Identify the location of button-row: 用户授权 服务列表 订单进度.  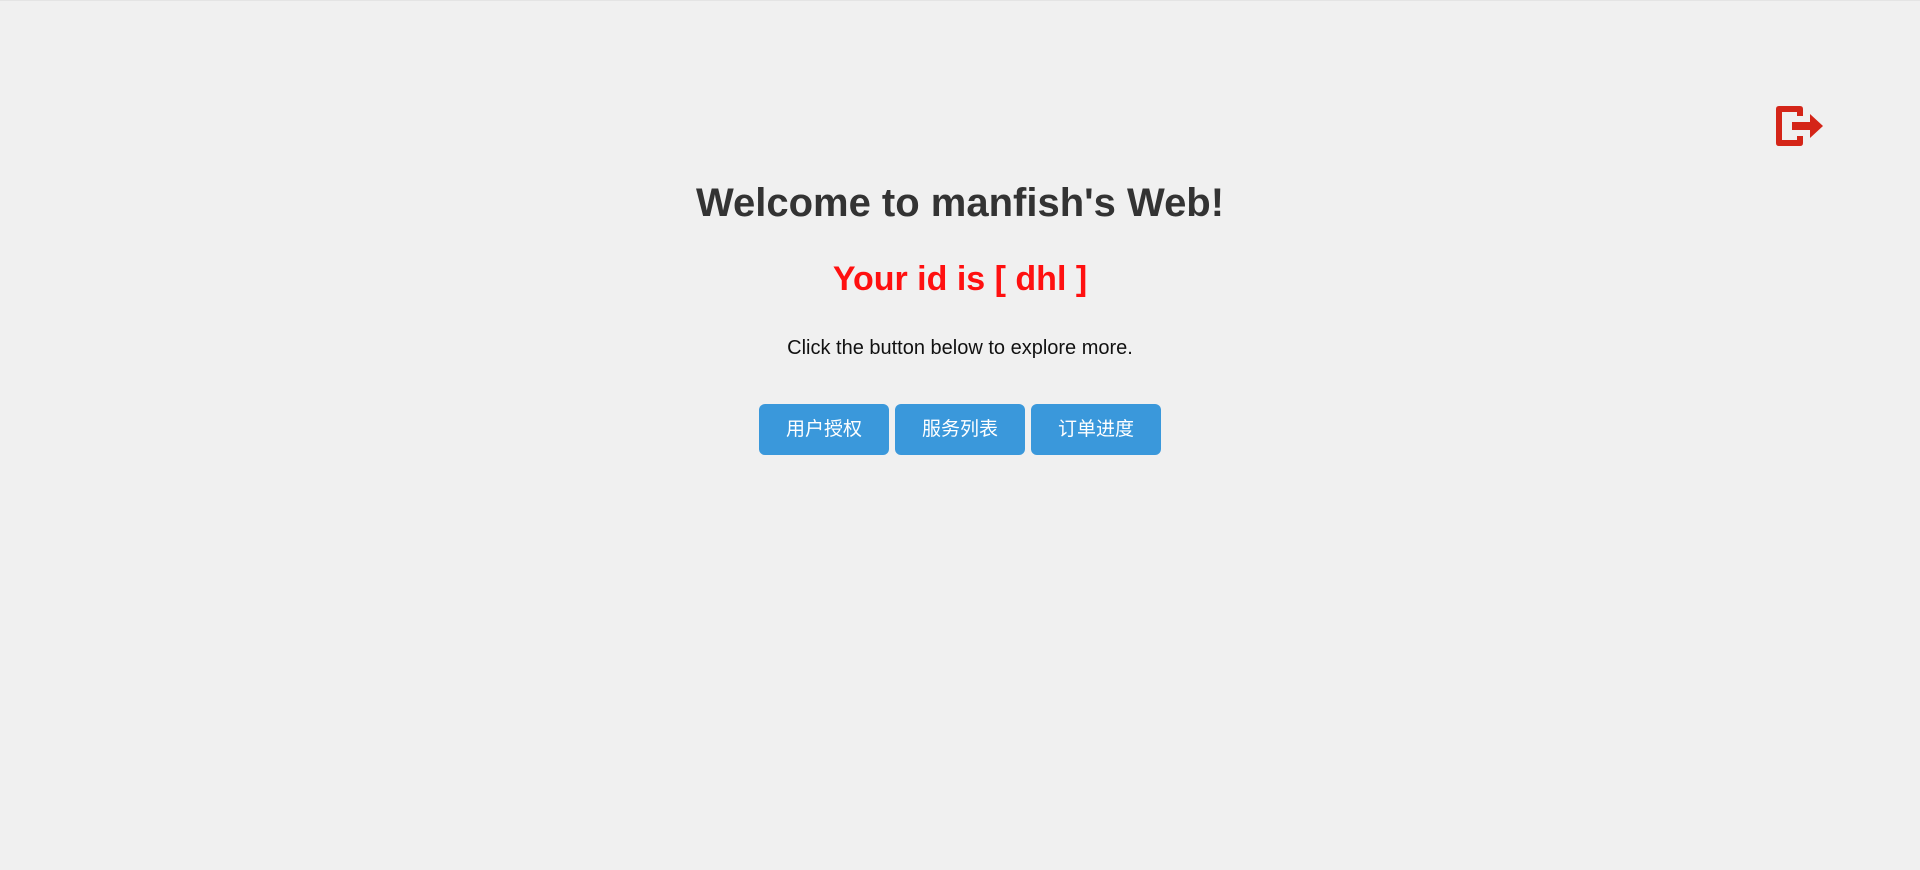
(960, 429).